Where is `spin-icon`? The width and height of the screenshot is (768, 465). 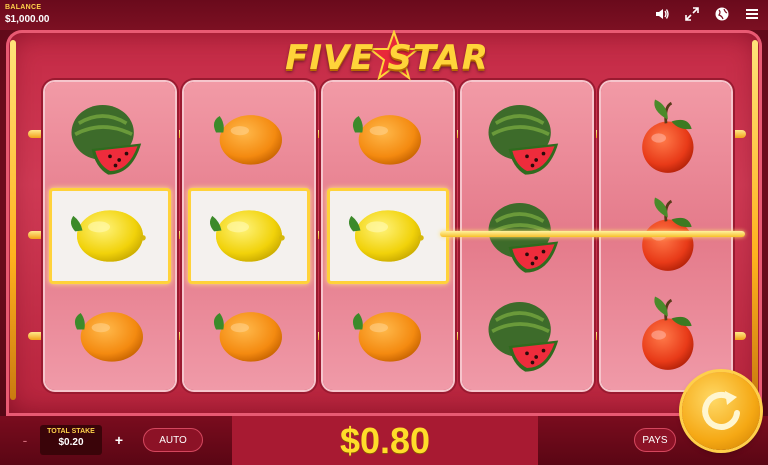 spin-icon is located at coordinates (721, 410).